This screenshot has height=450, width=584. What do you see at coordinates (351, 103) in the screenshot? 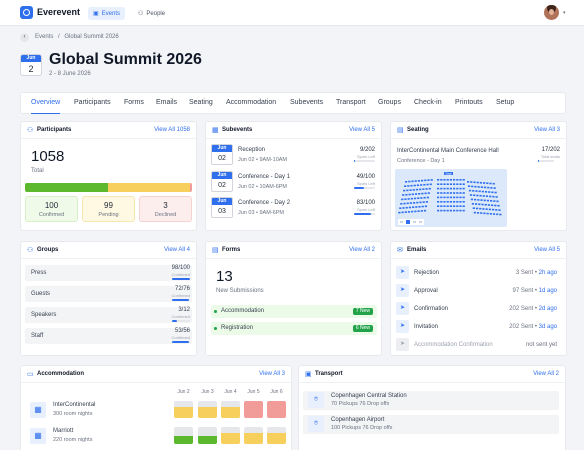
I see `tab-transport: Transport` at bounding box center [351, 103].